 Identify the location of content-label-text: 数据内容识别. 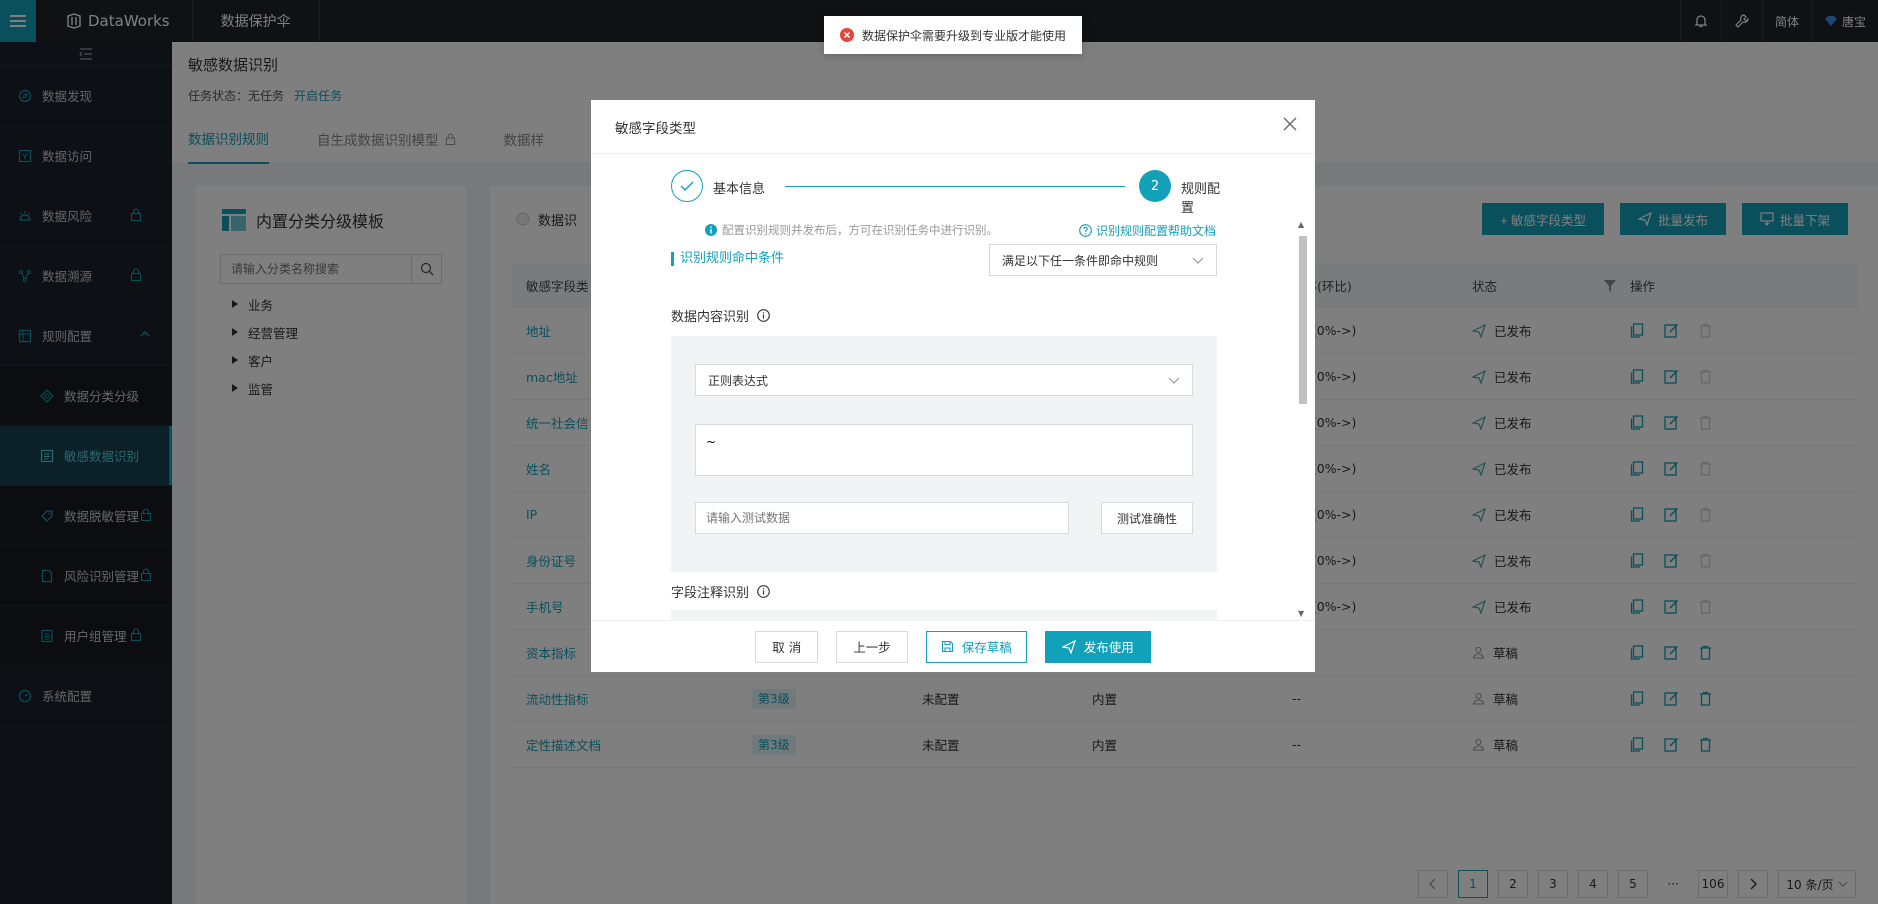
(710, 317).